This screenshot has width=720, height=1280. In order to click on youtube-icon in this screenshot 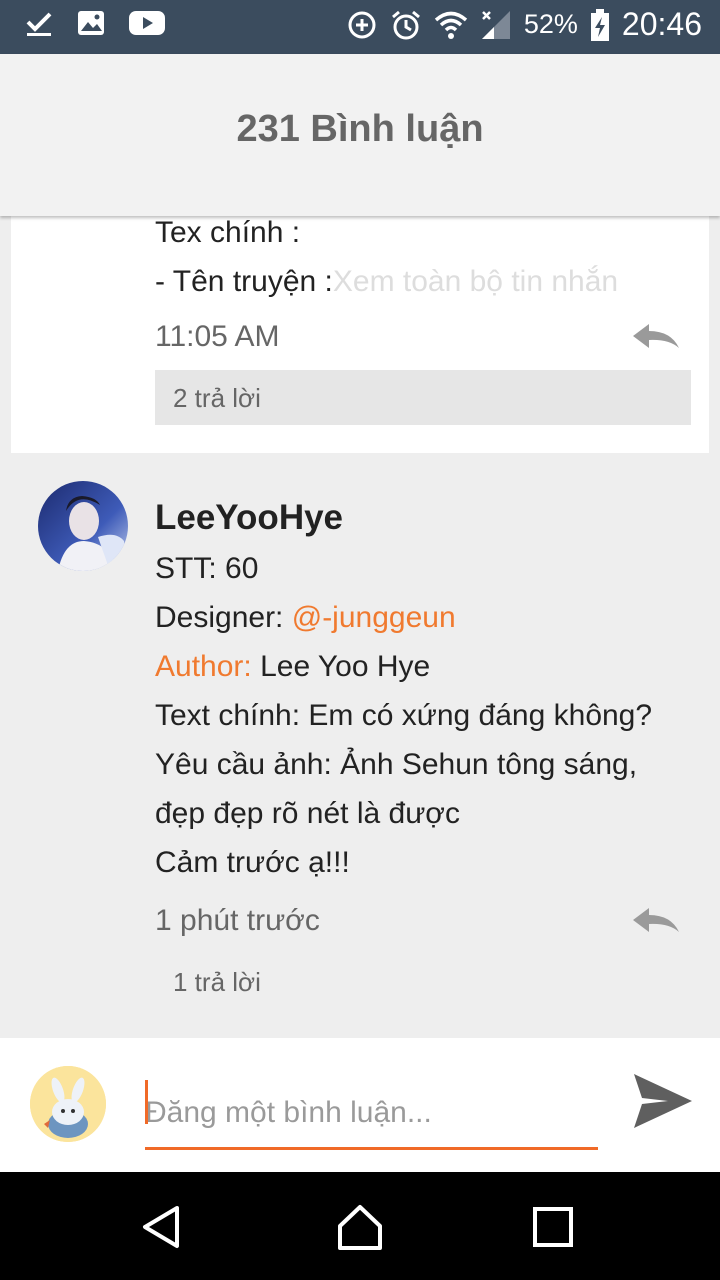, I will do `click(147, 23)`.